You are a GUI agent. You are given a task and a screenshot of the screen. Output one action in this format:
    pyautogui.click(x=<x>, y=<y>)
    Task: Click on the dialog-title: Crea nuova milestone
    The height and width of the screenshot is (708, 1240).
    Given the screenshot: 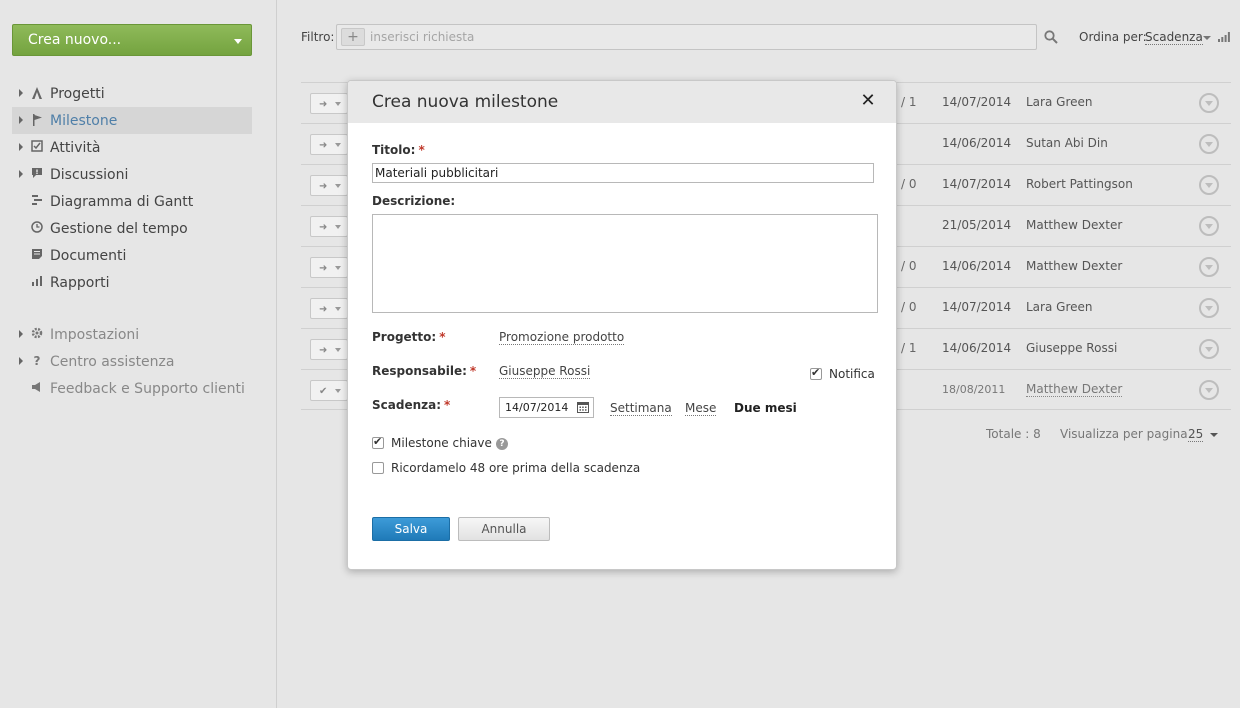 What is the action you would take?
    pyautogui.click(x=465, y=102)
    